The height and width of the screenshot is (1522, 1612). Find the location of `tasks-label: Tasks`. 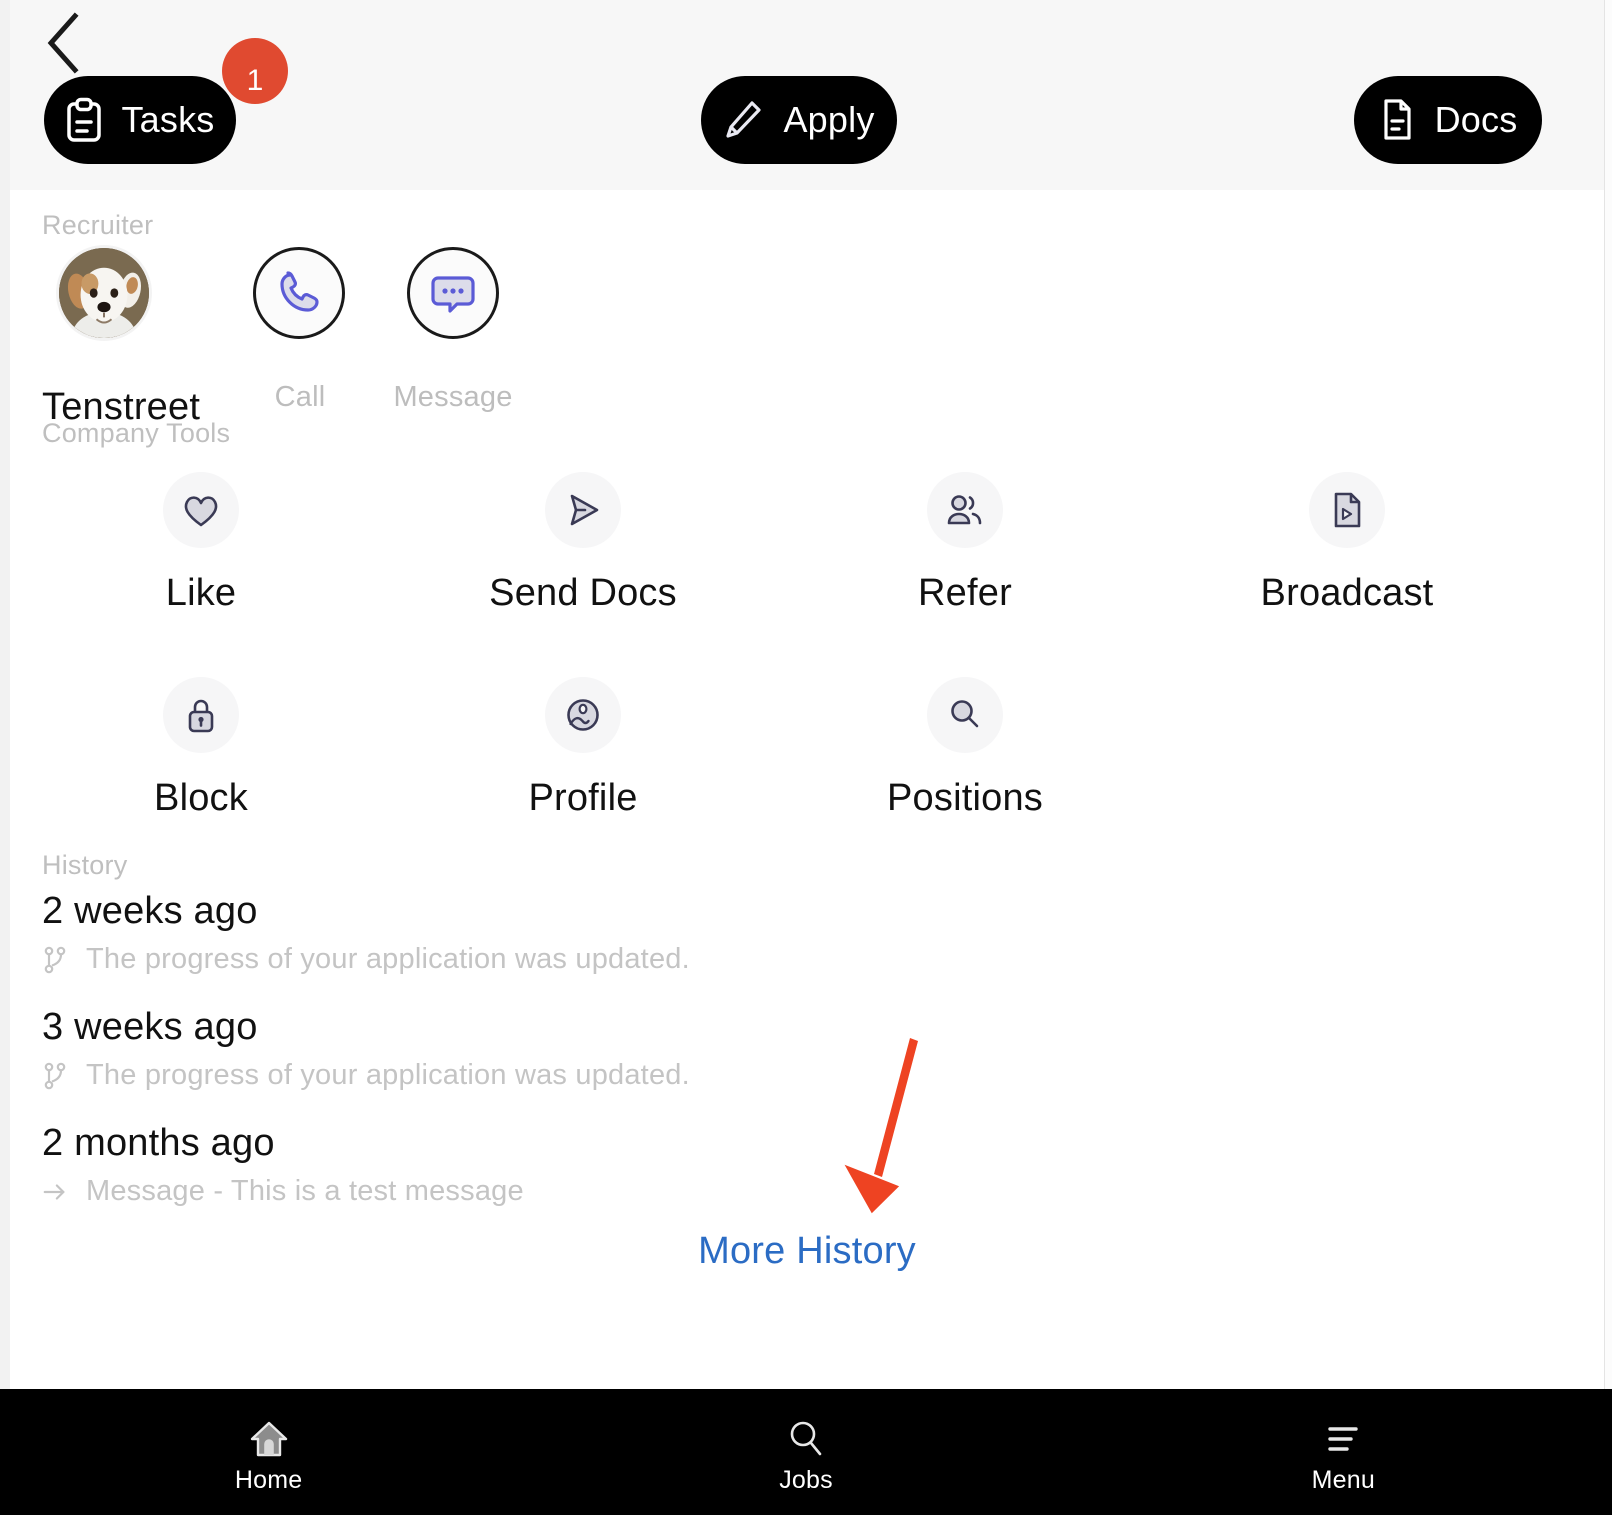

tasks-label: Tasks is located at coordinates (168, 119).